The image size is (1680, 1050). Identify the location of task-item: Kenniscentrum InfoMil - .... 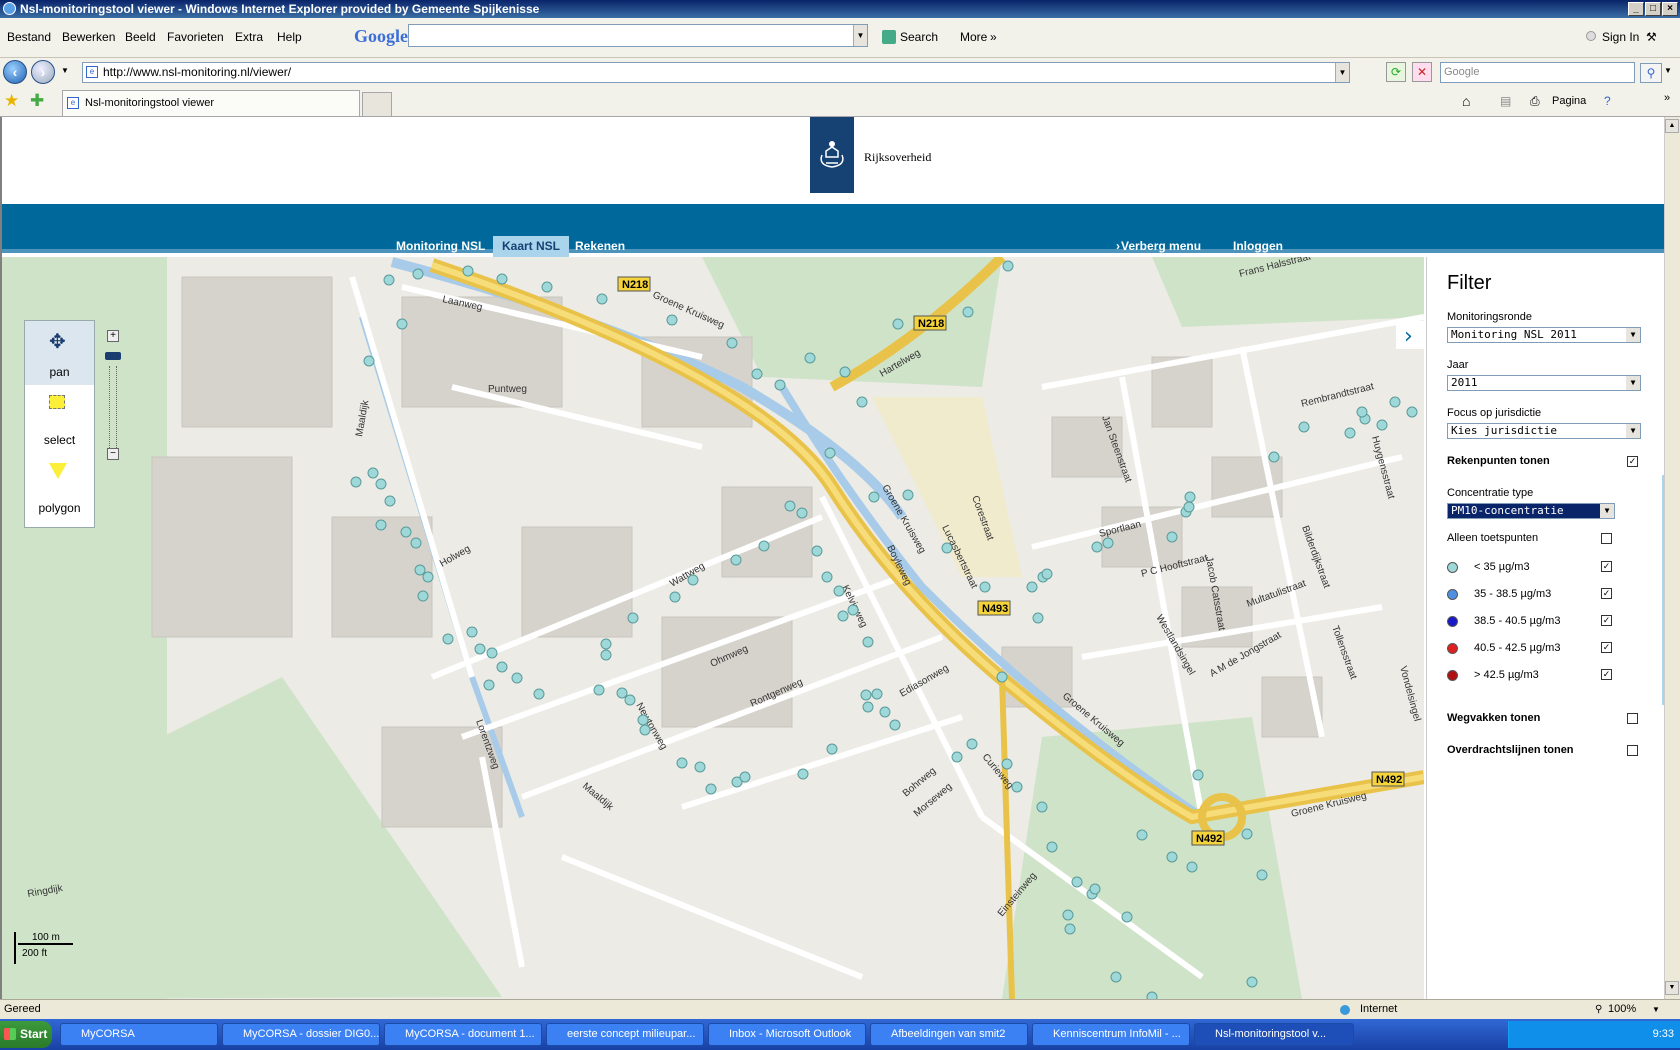
(1111, 1034).